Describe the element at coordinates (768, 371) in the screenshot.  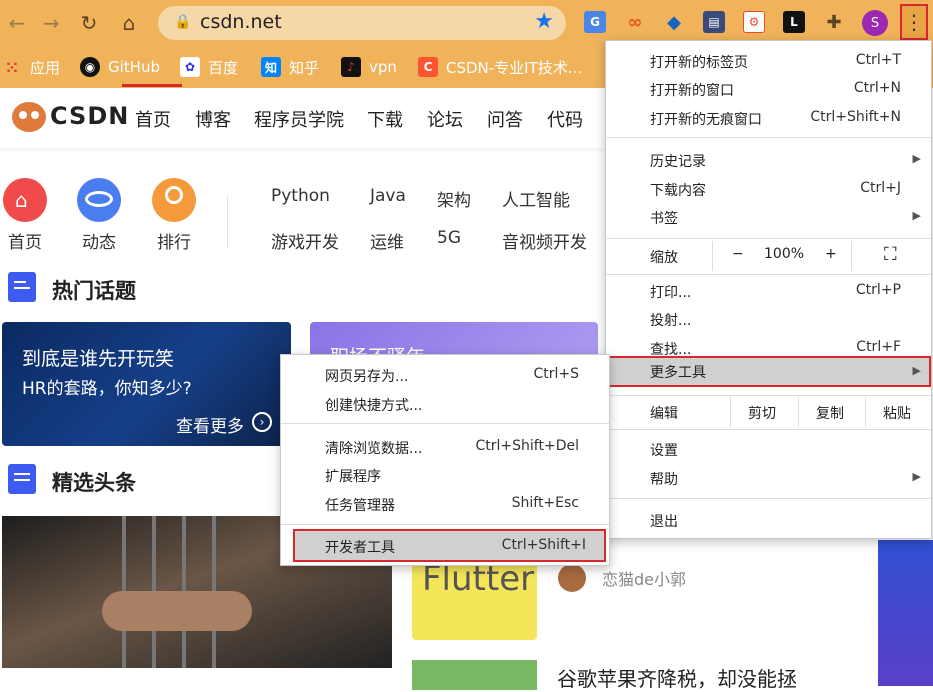
I see `menu-more-tools: 更多工具 ▶` at that location.